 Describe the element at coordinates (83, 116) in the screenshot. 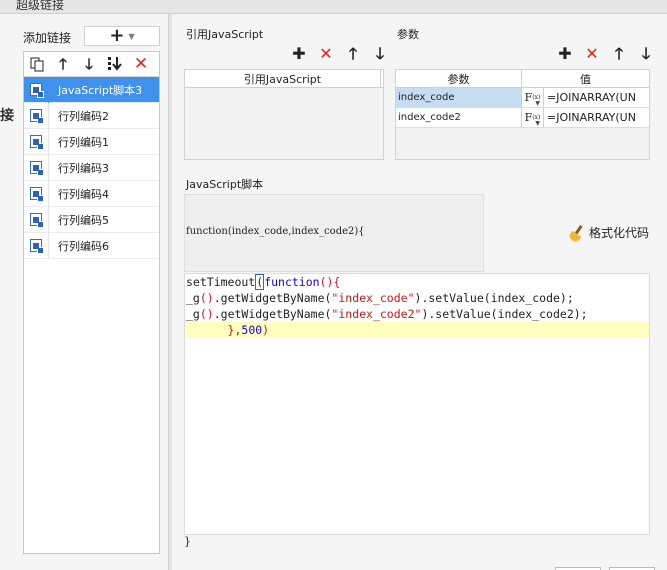

I see `link-item-label: 行列编码2` at that location.